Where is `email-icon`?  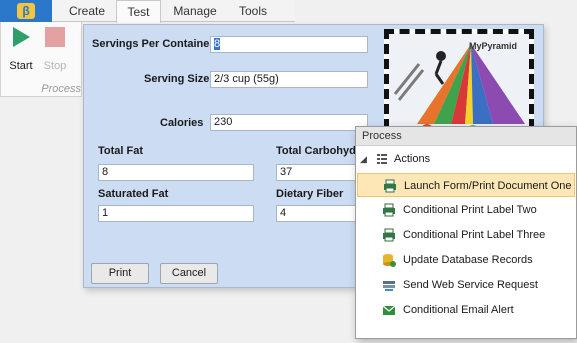 email-icon is located at coordinates (389, 310).